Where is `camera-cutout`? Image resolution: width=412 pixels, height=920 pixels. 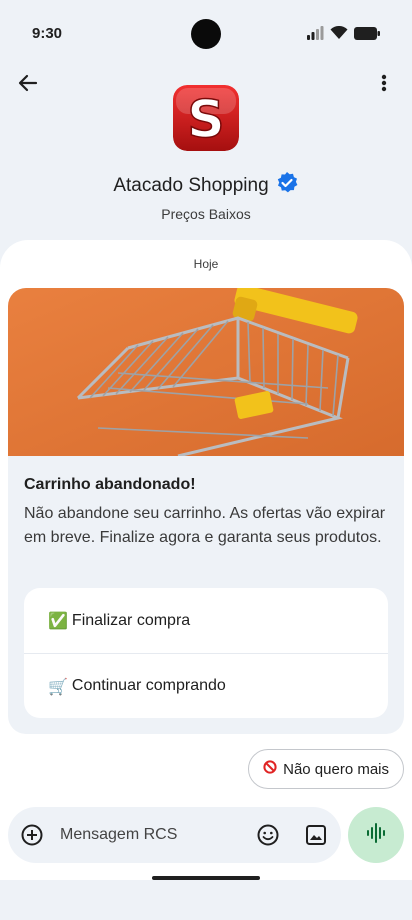 camera-cutout is located at coordinates (206, 34).